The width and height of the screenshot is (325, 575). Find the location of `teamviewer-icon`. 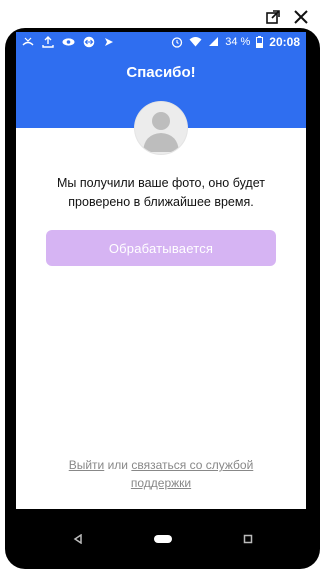

teamviewer-icon is located at coordinates (89, 42).